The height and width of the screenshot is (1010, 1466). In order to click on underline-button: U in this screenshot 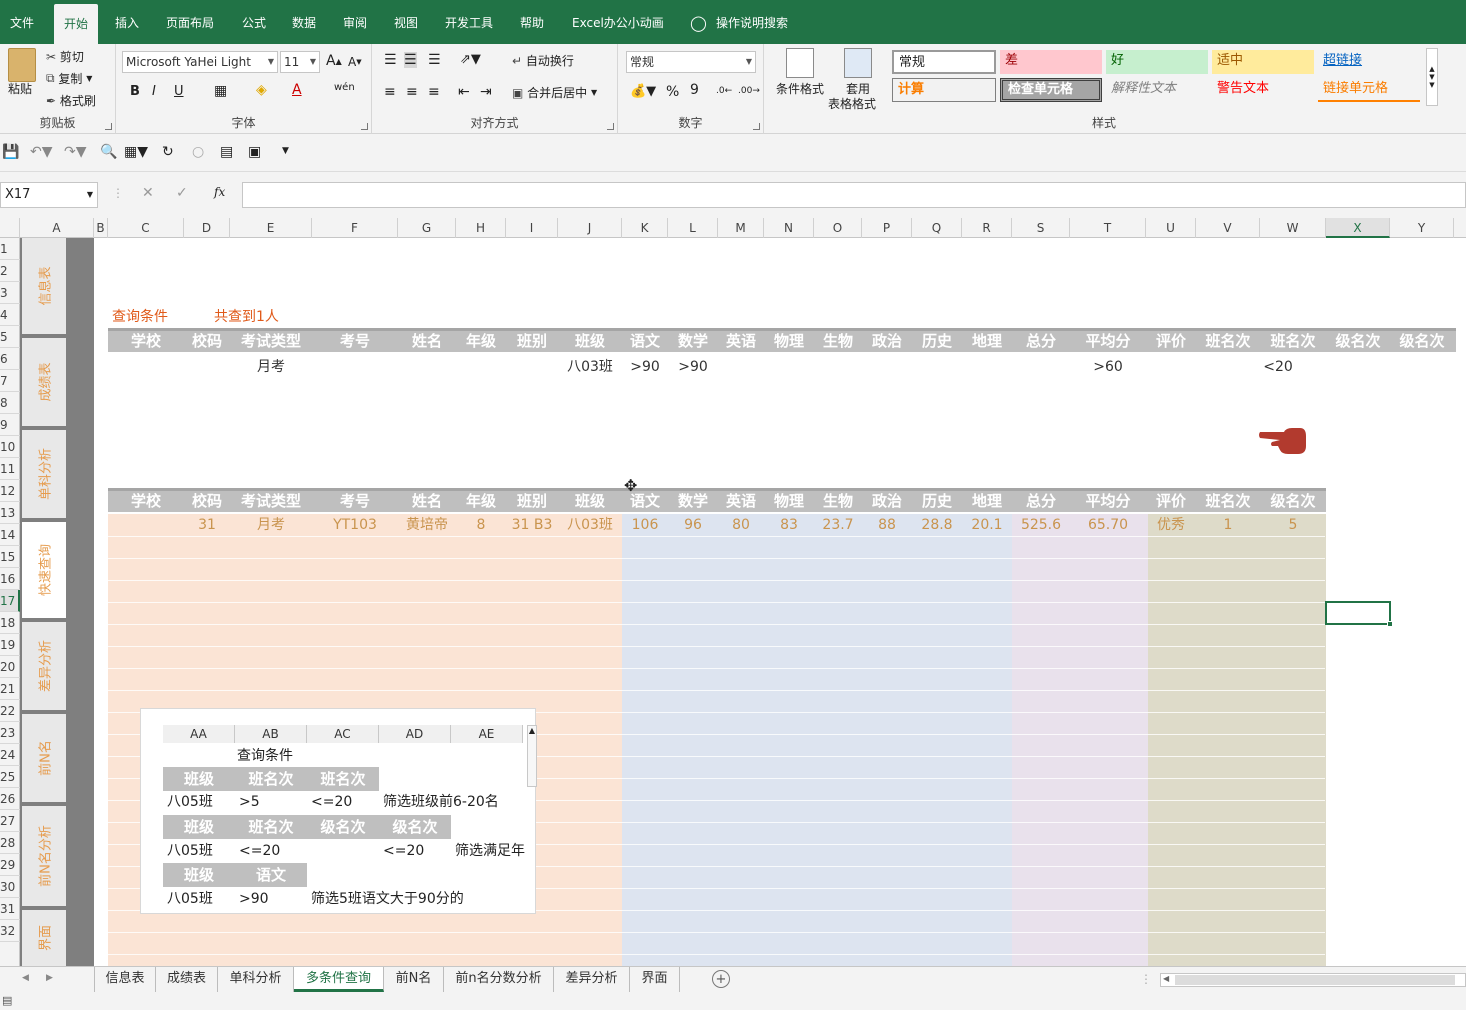, I will do `click(179, 91)`.